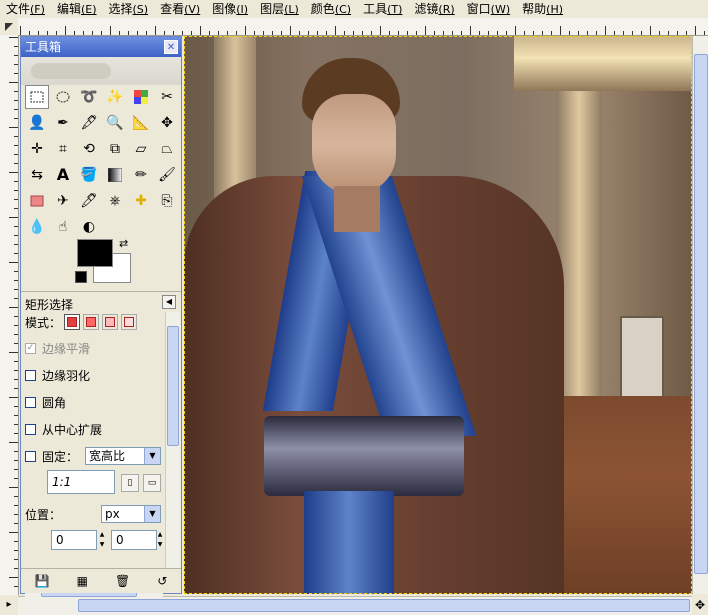 This screenshot has width=708, height=615. What do you see at coordinates (395, 9) in the screenshot?
I see `menu-mnemonic: (T)` at bounding box center [395, 9].